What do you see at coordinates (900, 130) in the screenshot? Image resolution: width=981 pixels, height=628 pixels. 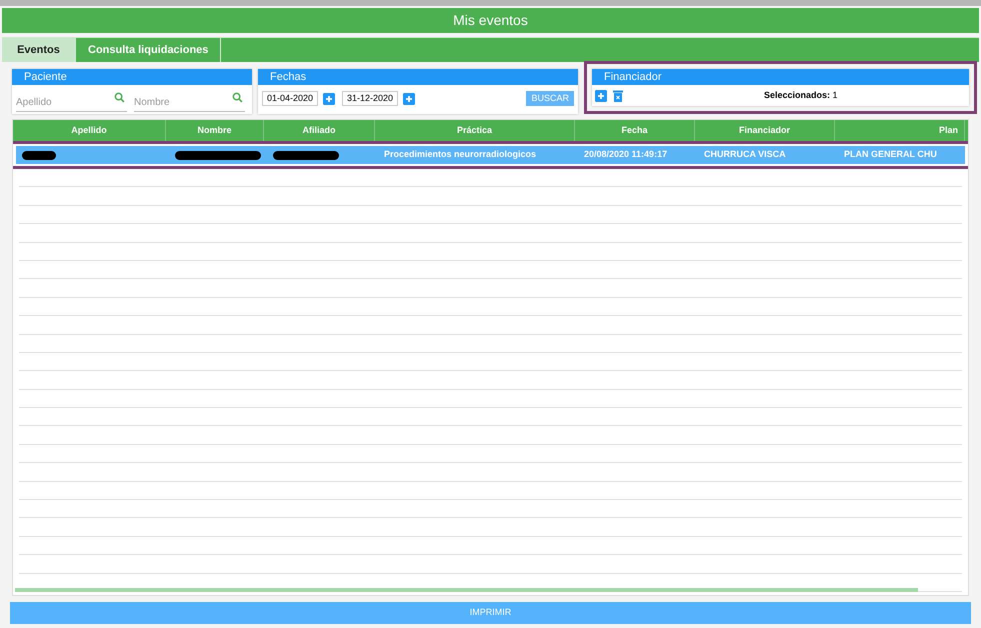 I see `column-header: Plan` at bounding box center [900, 130].